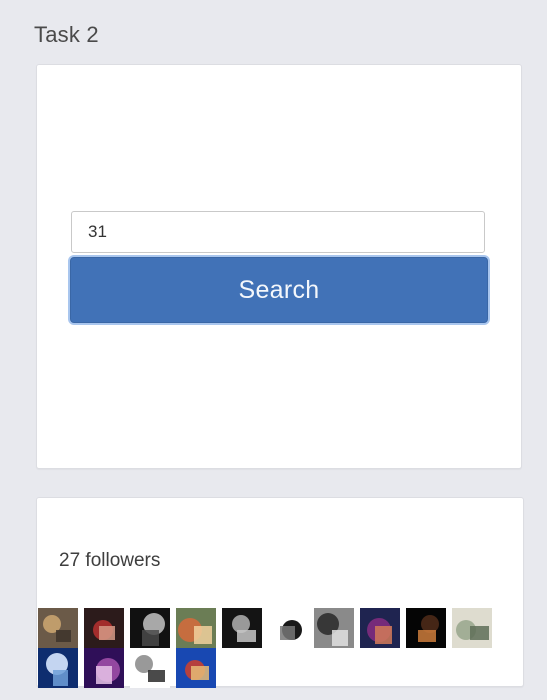  Describe the element at coordinates (110, 560) in the screenshot. I see `followers-count: 27 followers` at that location.